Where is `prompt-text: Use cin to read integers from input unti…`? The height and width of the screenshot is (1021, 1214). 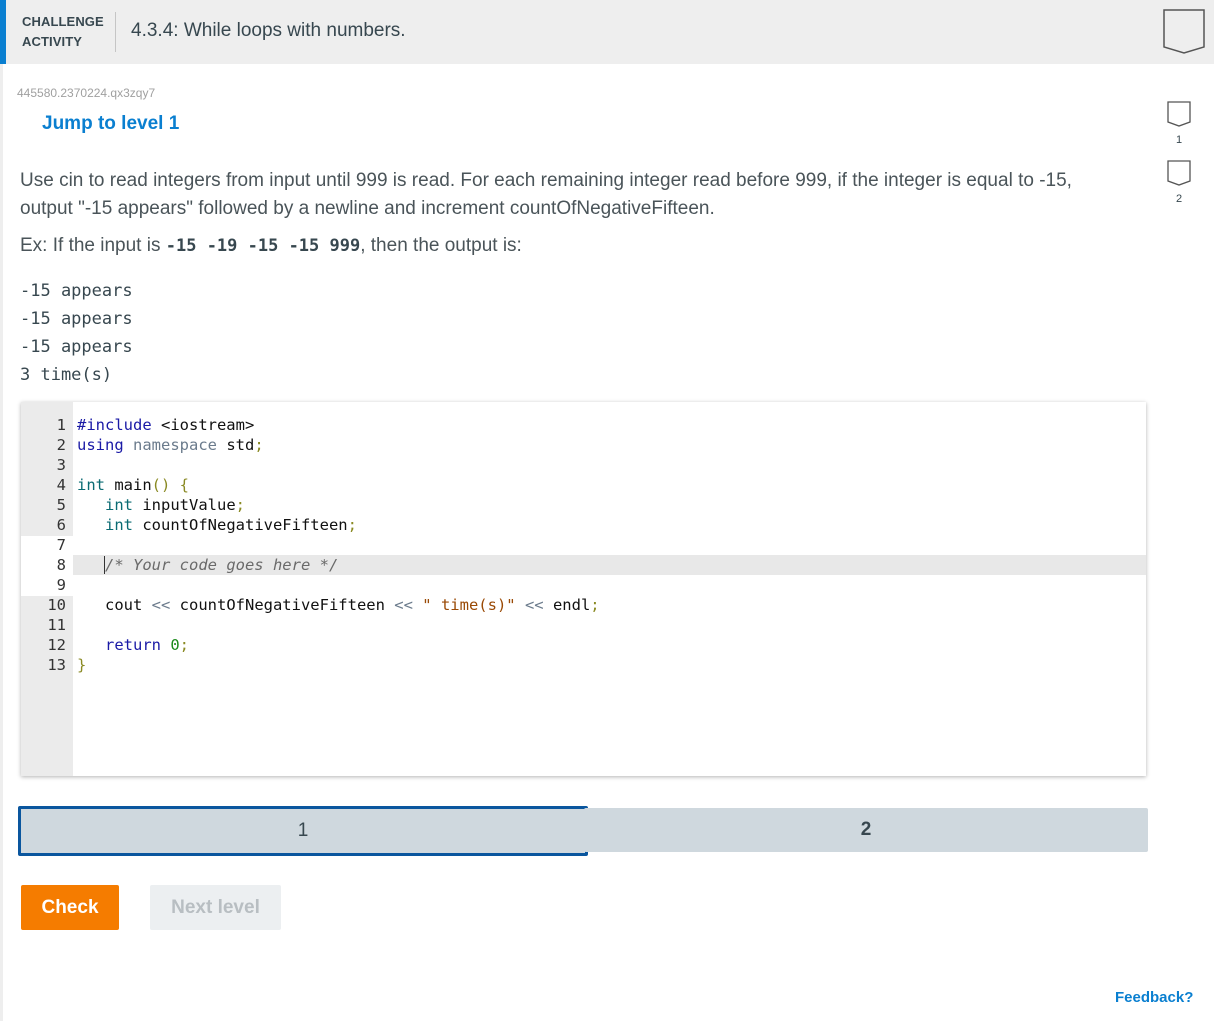
prompt-text: Use cin to read integers from input unti… is located at coordinates (546, 194).